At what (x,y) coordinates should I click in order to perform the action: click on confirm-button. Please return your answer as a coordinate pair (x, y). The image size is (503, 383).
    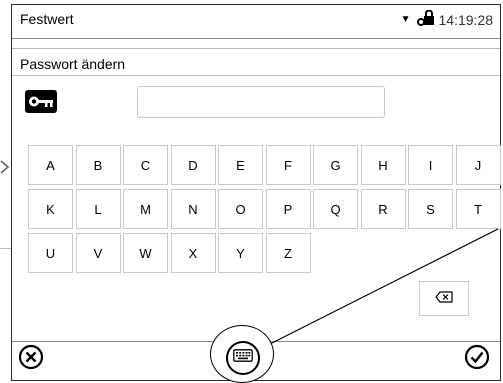
    Looking at the image, I should click on (477, 359).